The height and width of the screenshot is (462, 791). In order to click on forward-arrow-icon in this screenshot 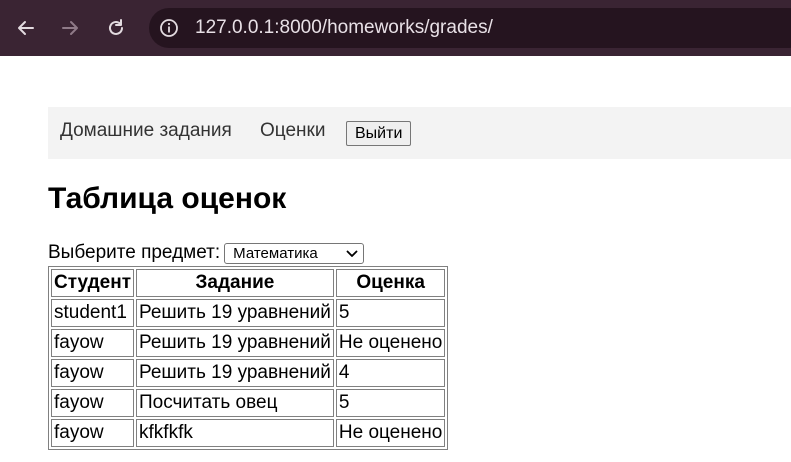, I will do `click(70, 28)`.